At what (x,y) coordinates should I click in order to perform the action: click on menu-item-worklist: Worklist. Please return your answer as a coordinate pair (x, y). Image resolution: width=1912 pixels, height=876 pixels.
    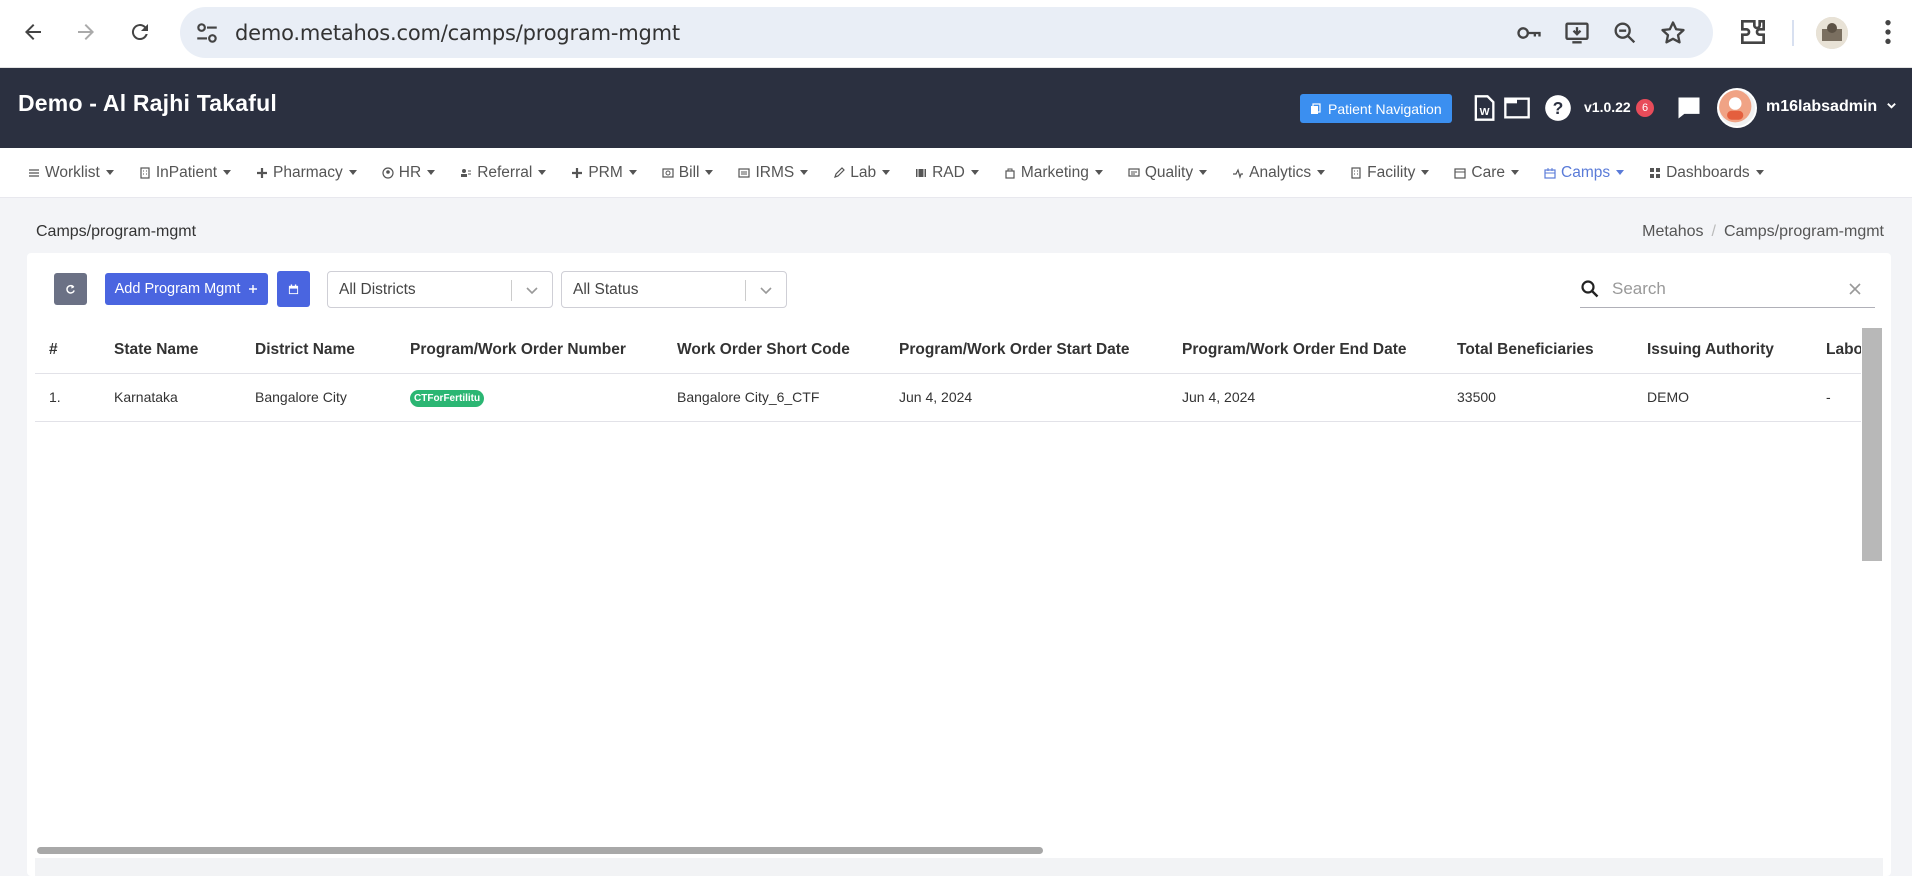
    Looking at the image, I should click on (71, 173).